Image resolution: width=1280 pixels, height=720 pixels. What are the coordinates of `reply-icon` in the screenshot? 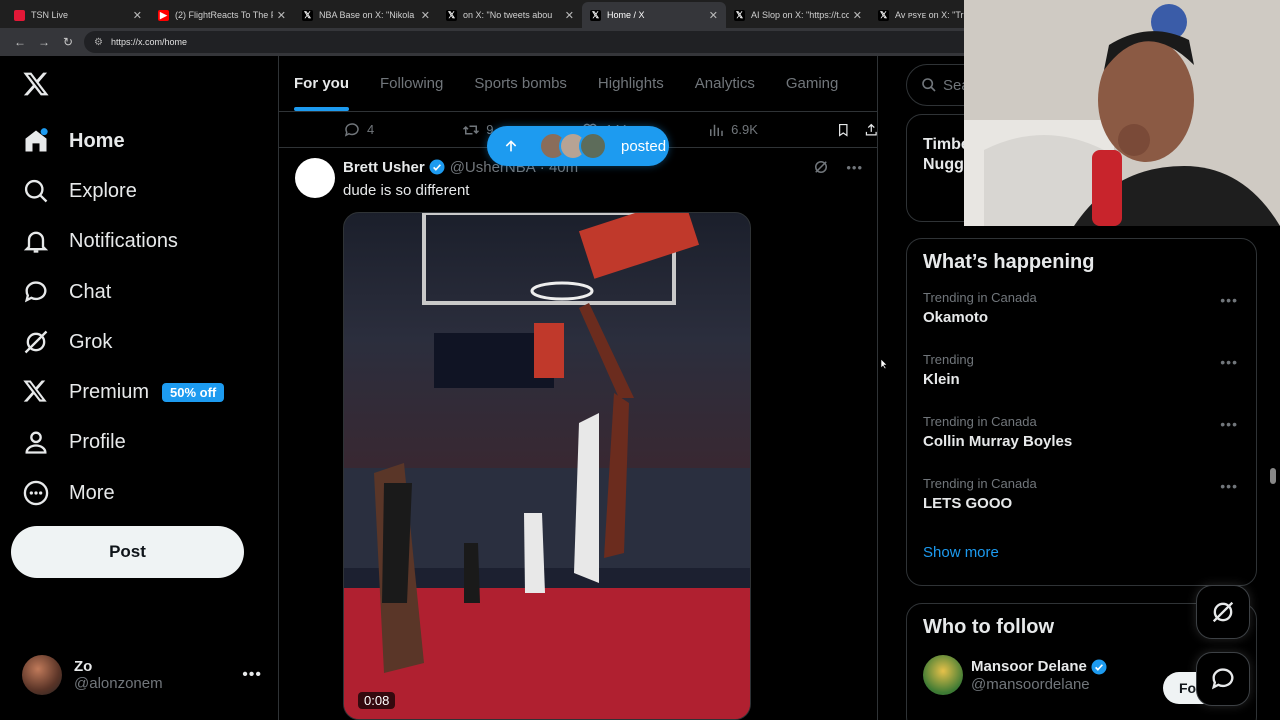 It's located at (351, 129).